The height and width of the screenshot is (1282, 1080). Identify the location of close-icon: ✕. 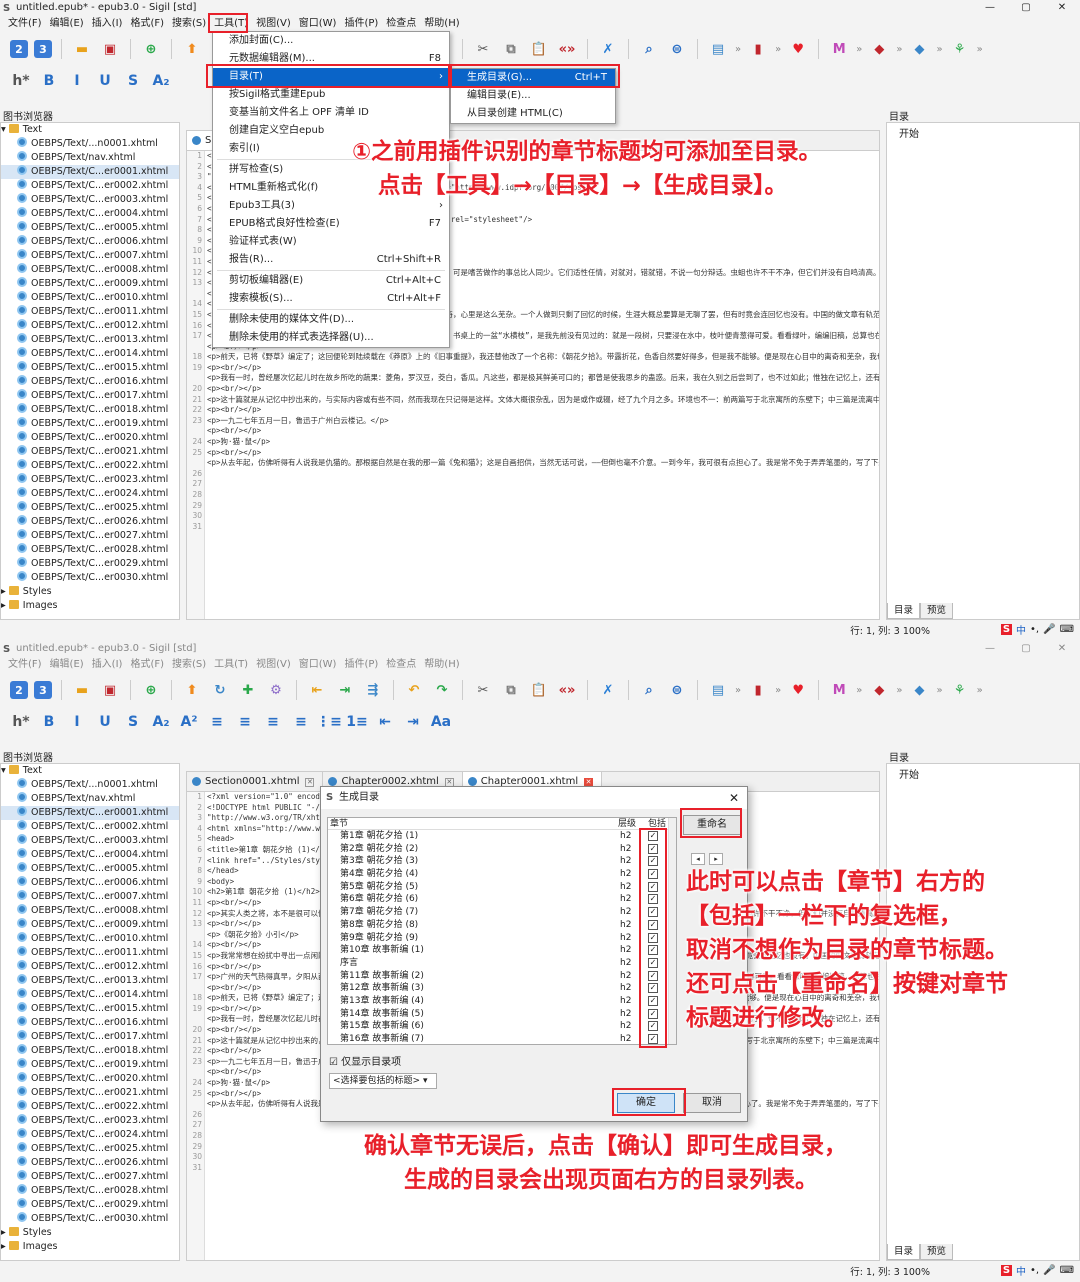
(734, 798).